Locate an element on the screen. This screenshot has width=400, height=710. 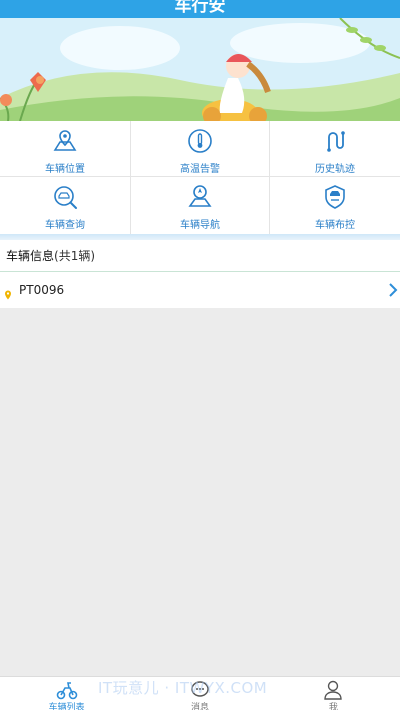
route-icon is located at coordinates (335, 141).